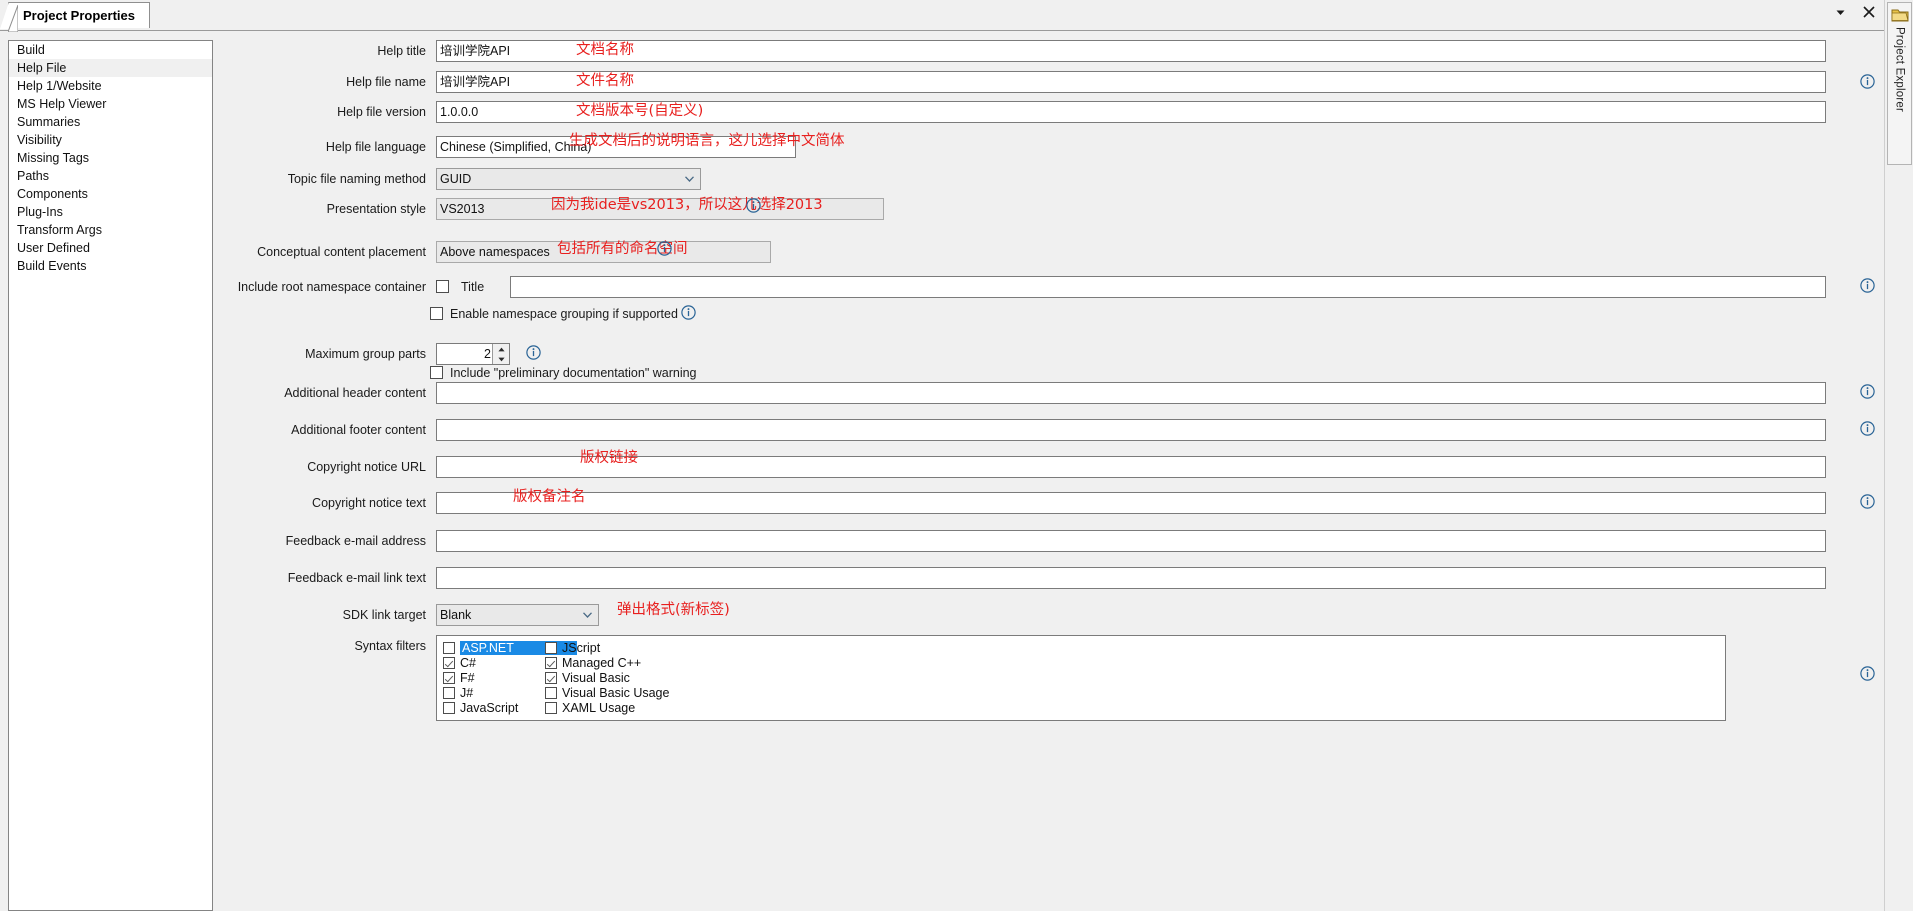 Image resolution: width=1913 pixels, height=911 pixels. I want to click on copyright-notice-text-input, so click(1131, 503).